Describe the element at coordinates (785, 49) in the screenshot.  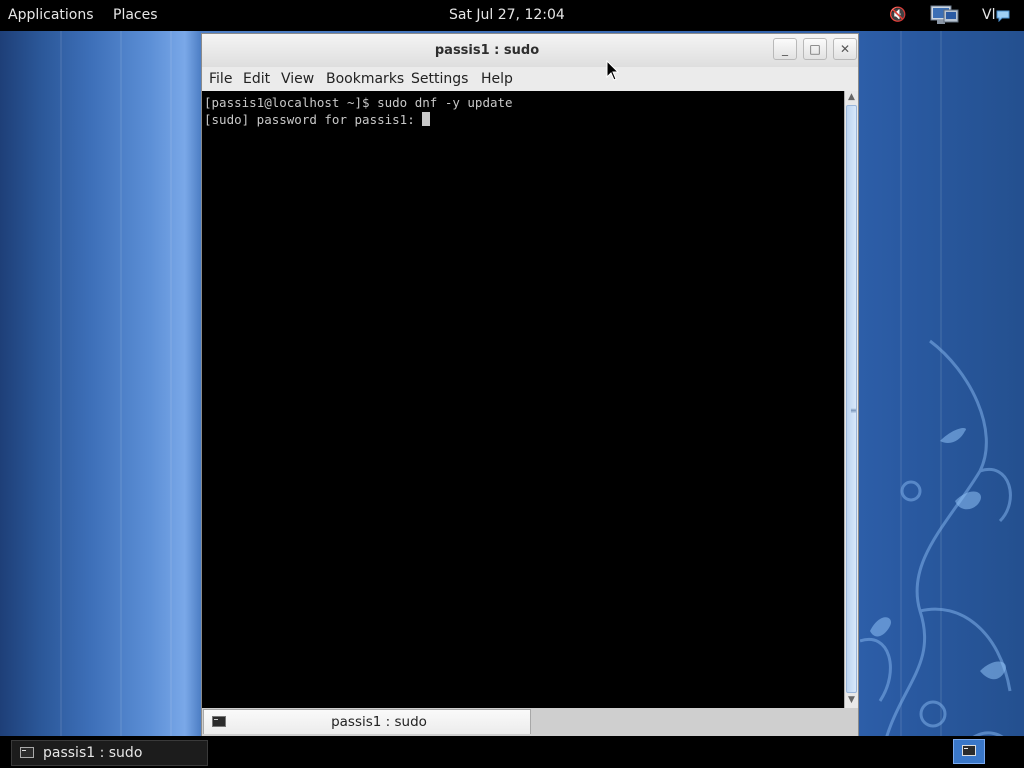
I see `minimize-button: _` at that location.